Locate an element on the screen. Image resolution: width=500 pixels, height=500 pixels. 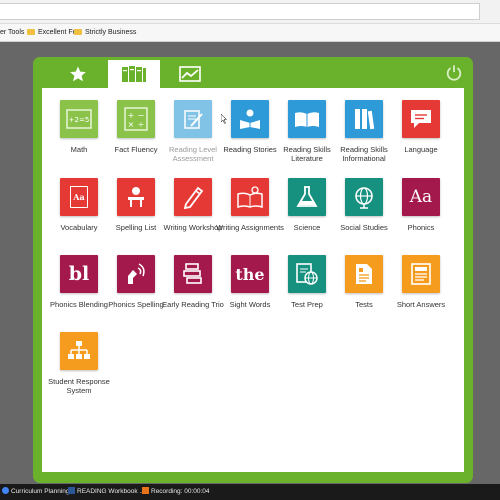
pencil-icon is located at coordinates (193, 197).